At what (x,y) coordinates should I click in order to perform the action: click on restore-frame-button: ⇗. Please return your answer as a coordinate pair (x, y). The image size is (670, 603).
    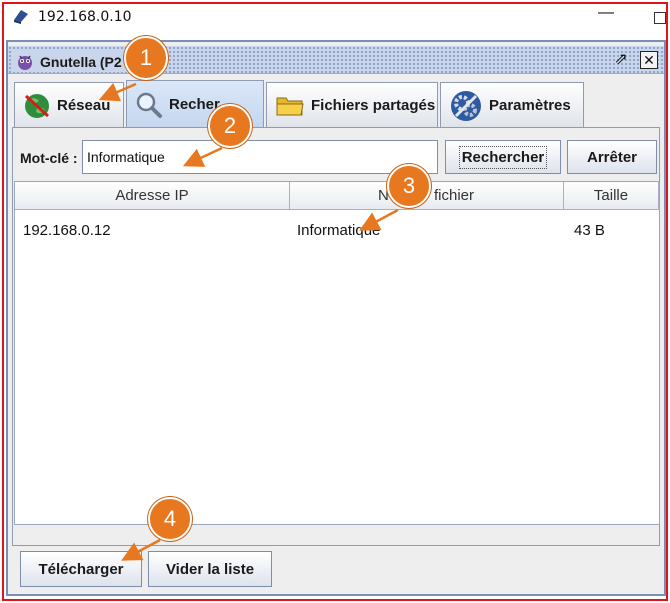
    Looking at the image, I should click on (621, 60).